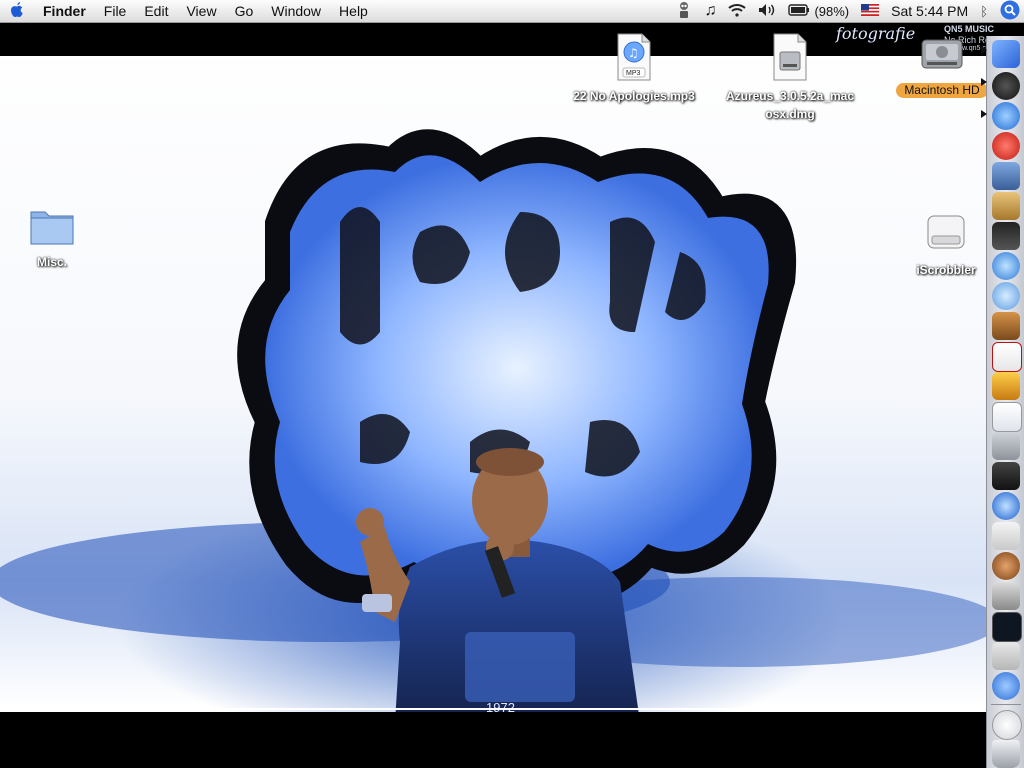 This screenshot has width=1024, height=768. I want to click on automator-icon, so click(1006, 596).